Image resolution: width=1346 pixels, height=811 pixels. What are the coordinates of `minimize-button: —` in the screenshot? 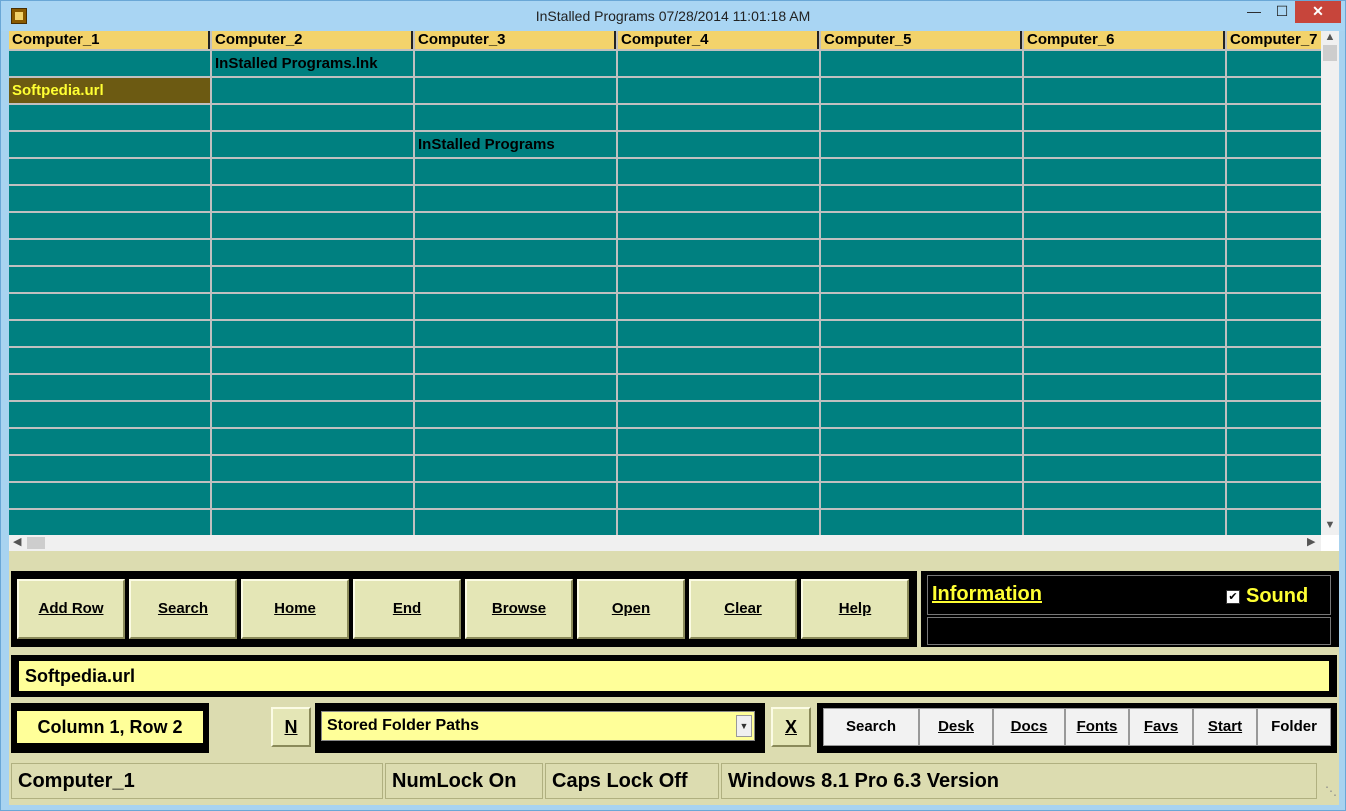 It's located at (1254, 12).